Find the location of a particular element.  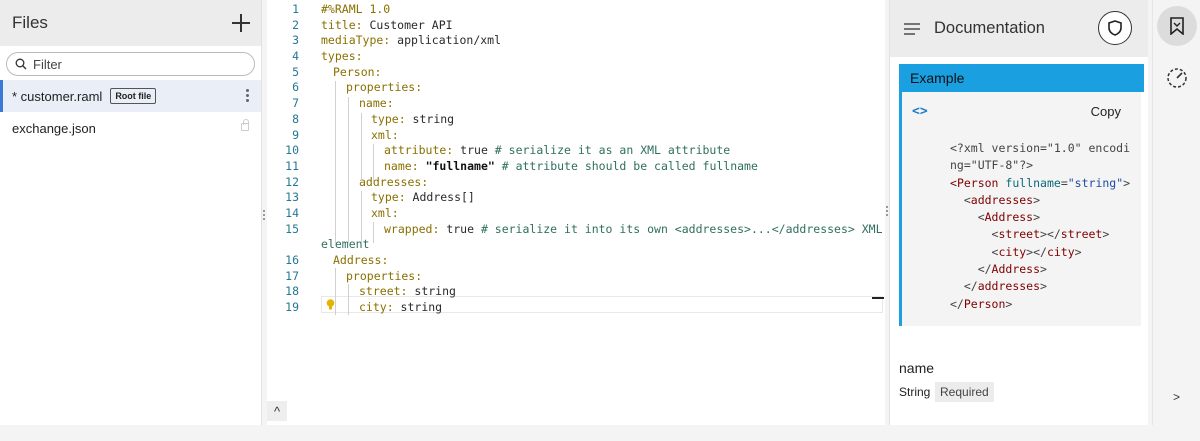

line-number: 5 is located at coordinates (295, 71).